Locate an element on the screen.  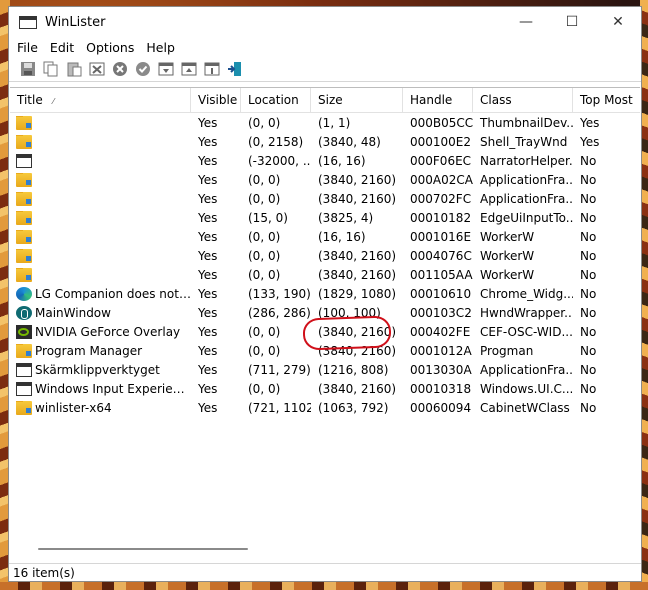
table-row: Yes (0, 0) (3840, 2160) 001105AA WorkerW No is located at coordinates (325, 274).